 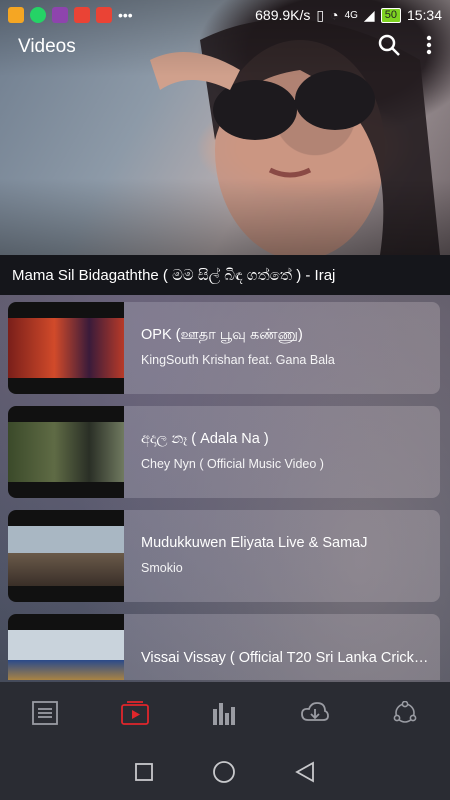 What do you see at coordinates (38, 15) in the screenshot?
I see `whatsapp-icon` at bounding box center [38, 15].